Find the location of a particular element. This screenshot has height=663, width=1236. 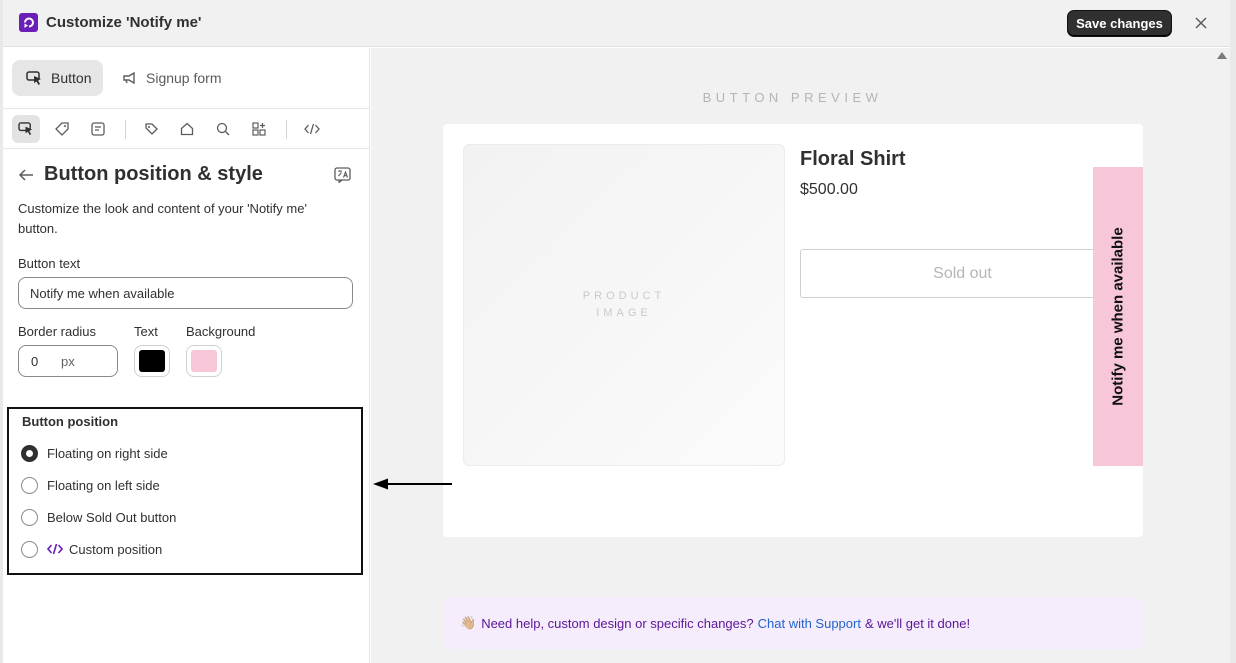

tab-button: Button is located at coordinates (58, 78).